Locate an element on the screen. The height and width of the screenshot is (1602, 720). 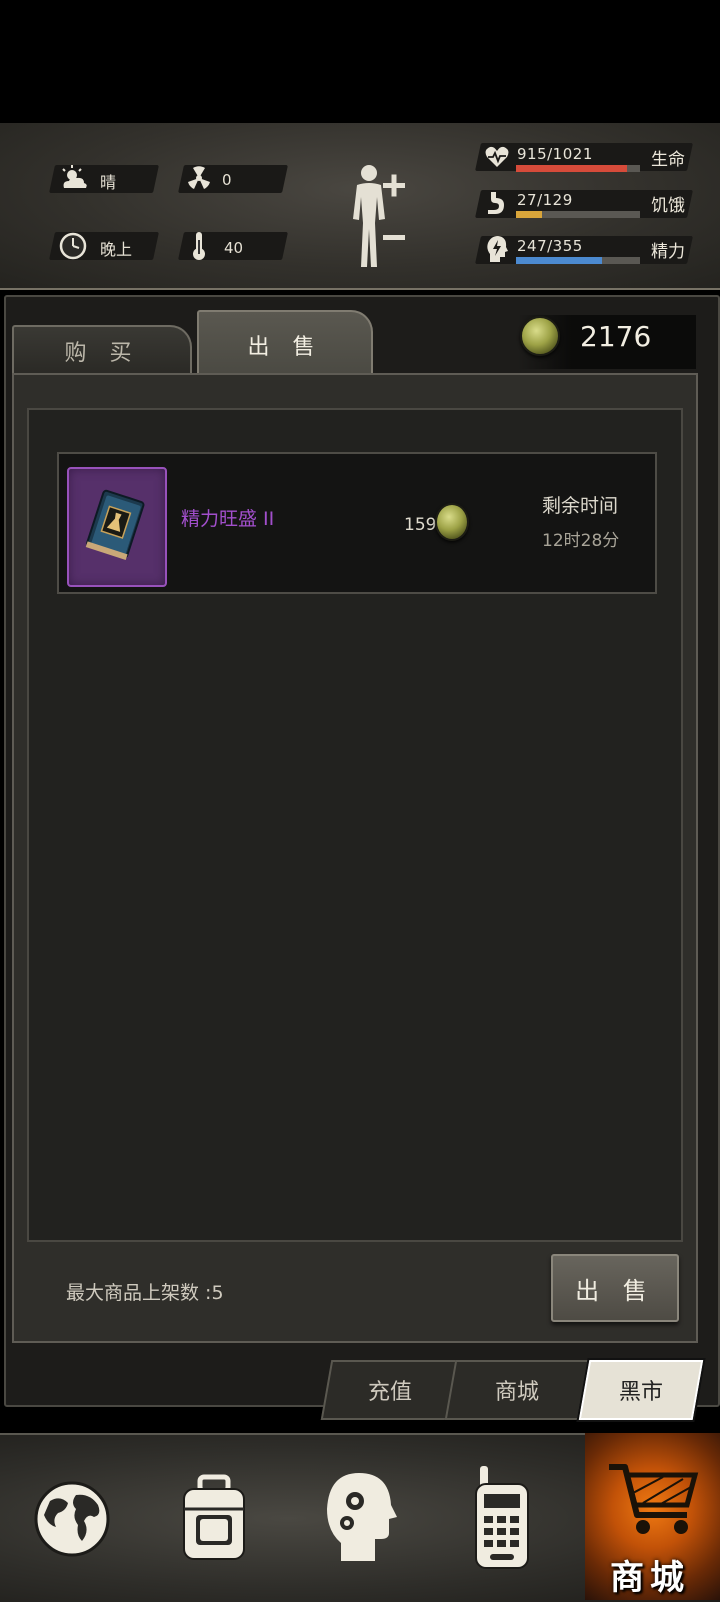
currency-amount: 2176 is located at coordinates (616, 336).